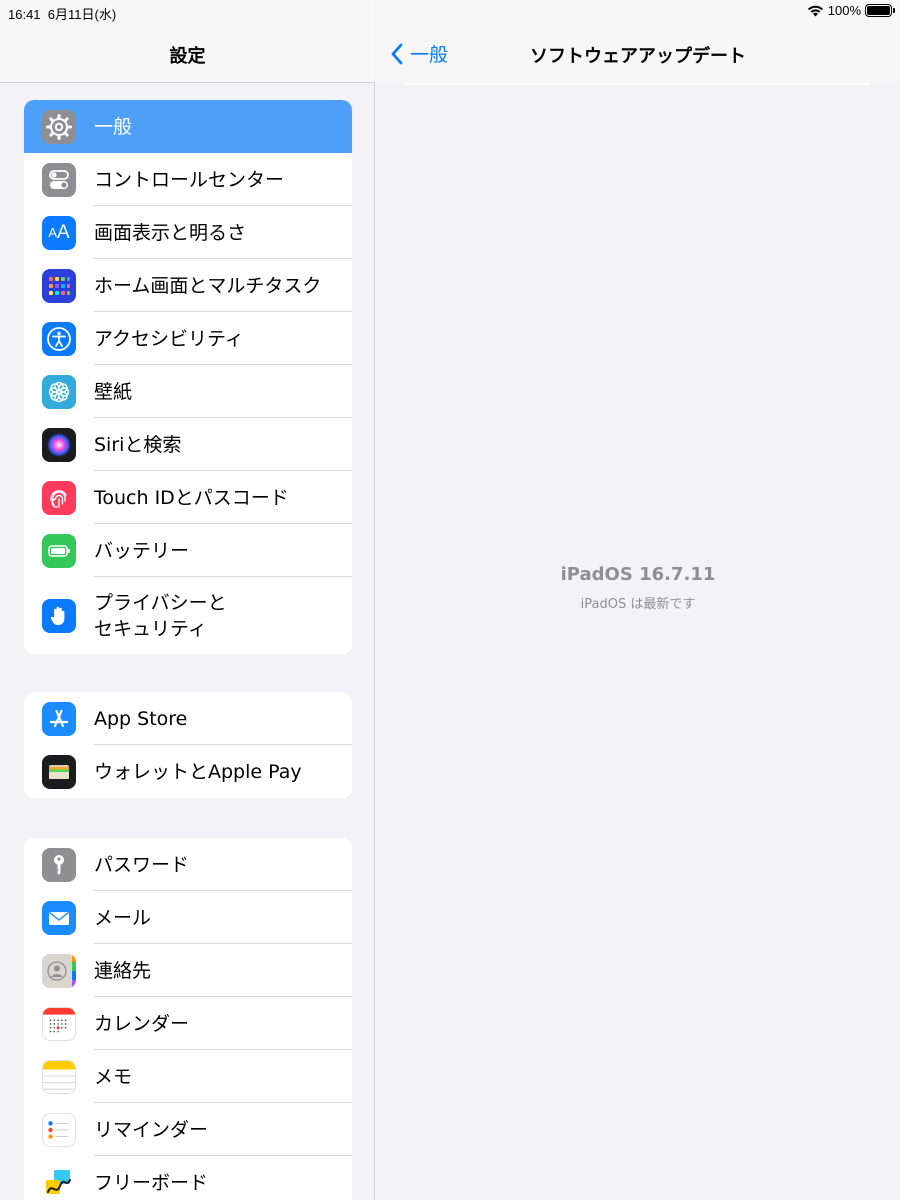  I want to click on sidebar-item-label: 画面表示と明るさ, so click(170, 232).